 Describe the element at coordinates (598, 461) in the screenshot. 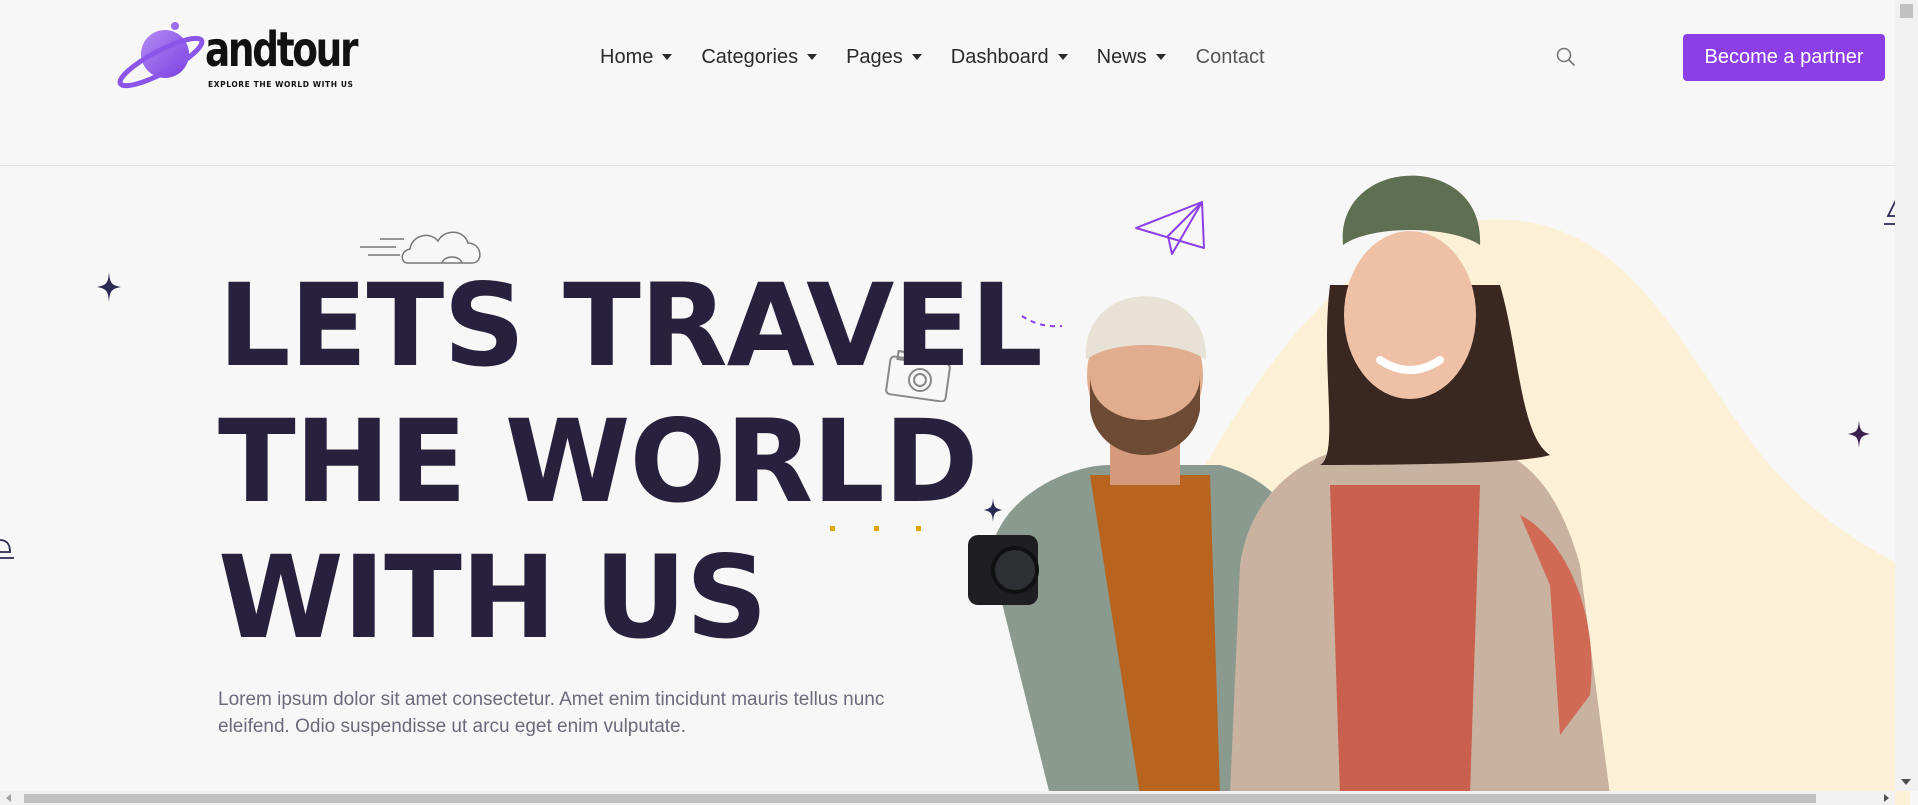

I see `hero-title-line: THE WORLD` at that location.